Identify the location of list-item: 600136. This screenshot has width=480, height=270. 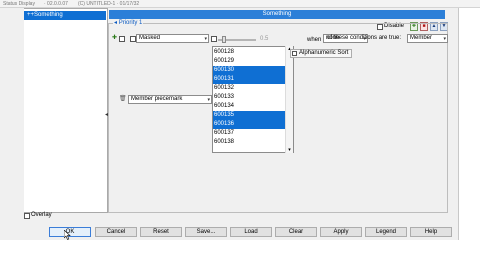
(249, 124).